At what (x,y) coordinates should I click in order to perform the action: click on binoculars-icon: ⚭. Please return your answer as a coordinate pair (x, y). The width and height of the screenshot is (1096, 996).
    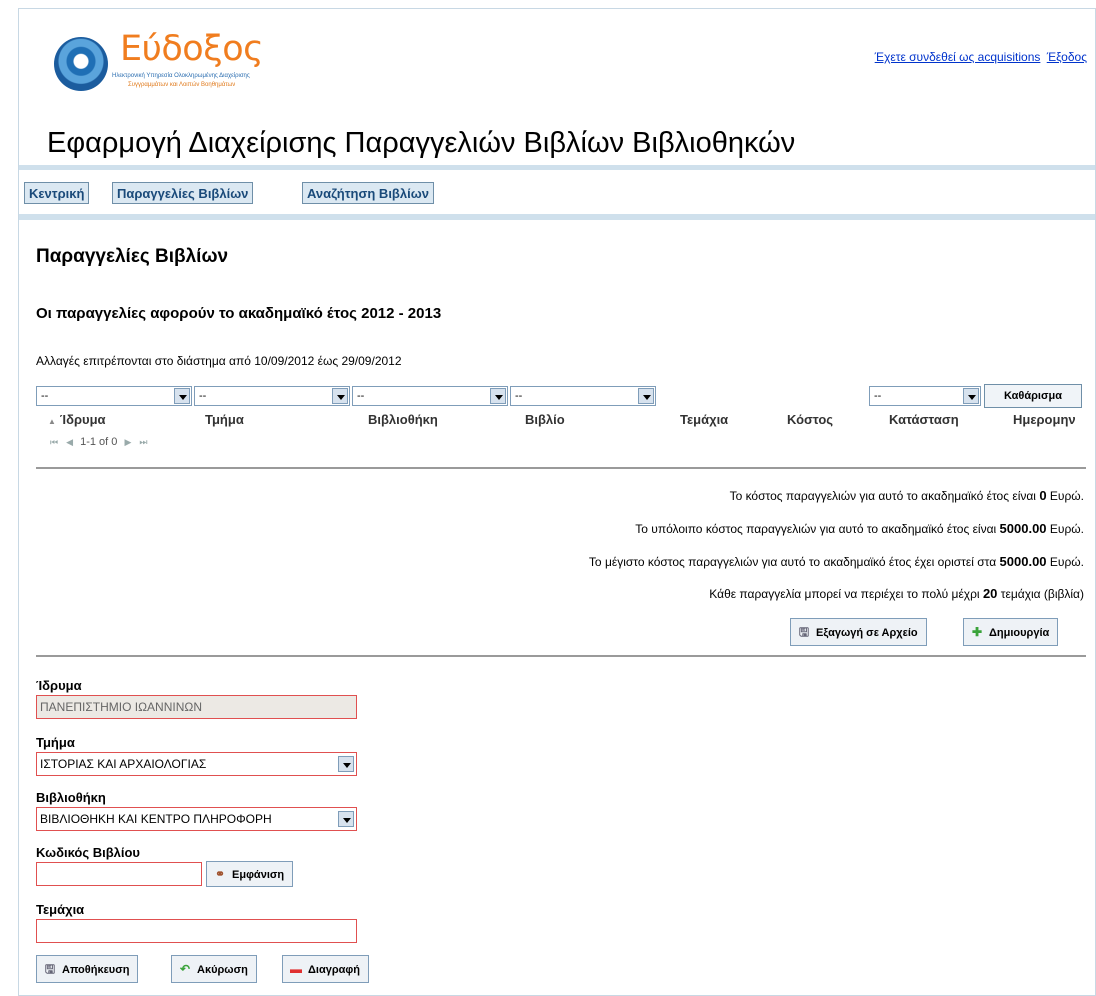
    Looking at the image, I should click on (220, 874).